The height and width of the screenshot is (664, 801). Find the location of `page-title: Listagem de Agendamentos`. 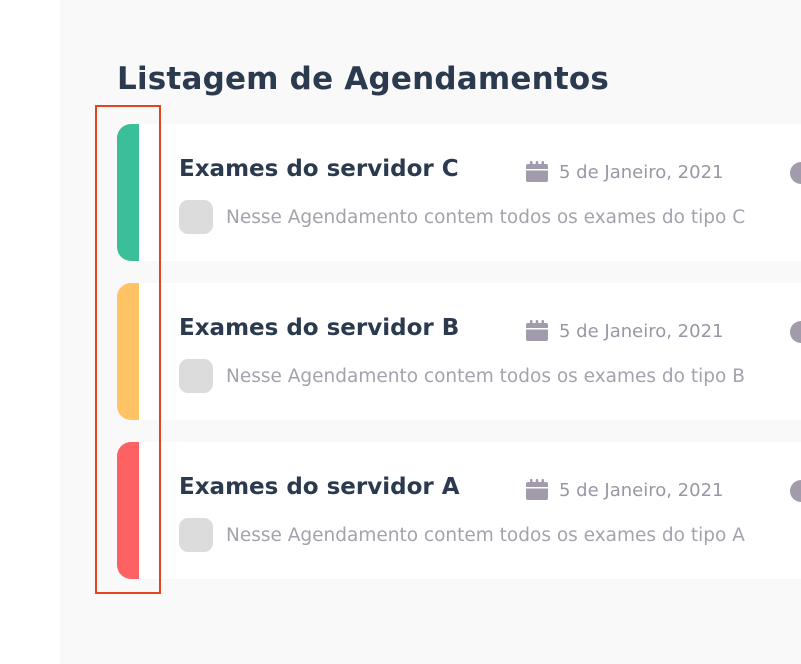

page-title: Listagem de Agendamentos is located at coordinates (363, 78).